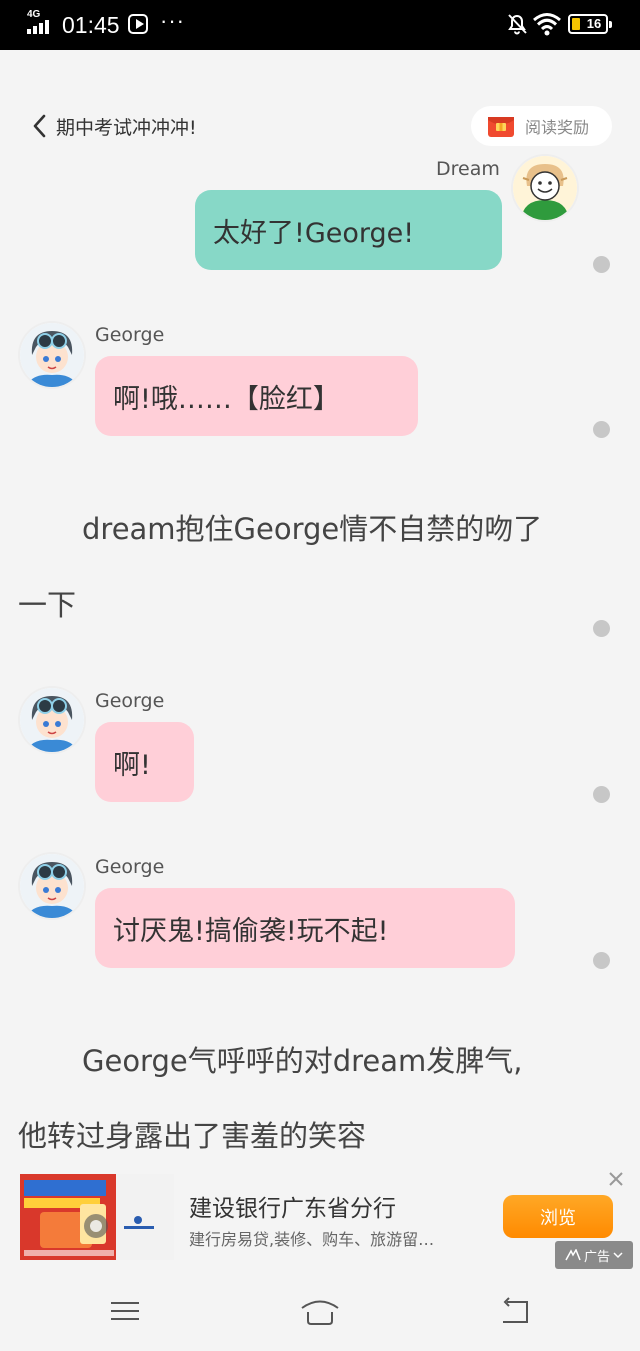 This screenshot has width=640, height=1351. Describe the element at coordinates (192, 1136) in the screenshot. I see `narration-line: 他转过身露出了害羞的笑容` at that location.